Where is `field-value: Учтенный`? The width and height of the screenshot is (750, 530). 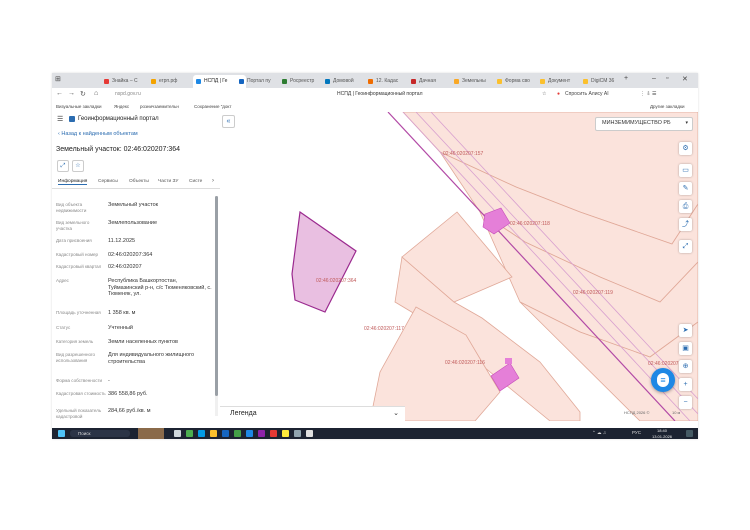 field-value: Учтенный is located at coordinates (120, 328).